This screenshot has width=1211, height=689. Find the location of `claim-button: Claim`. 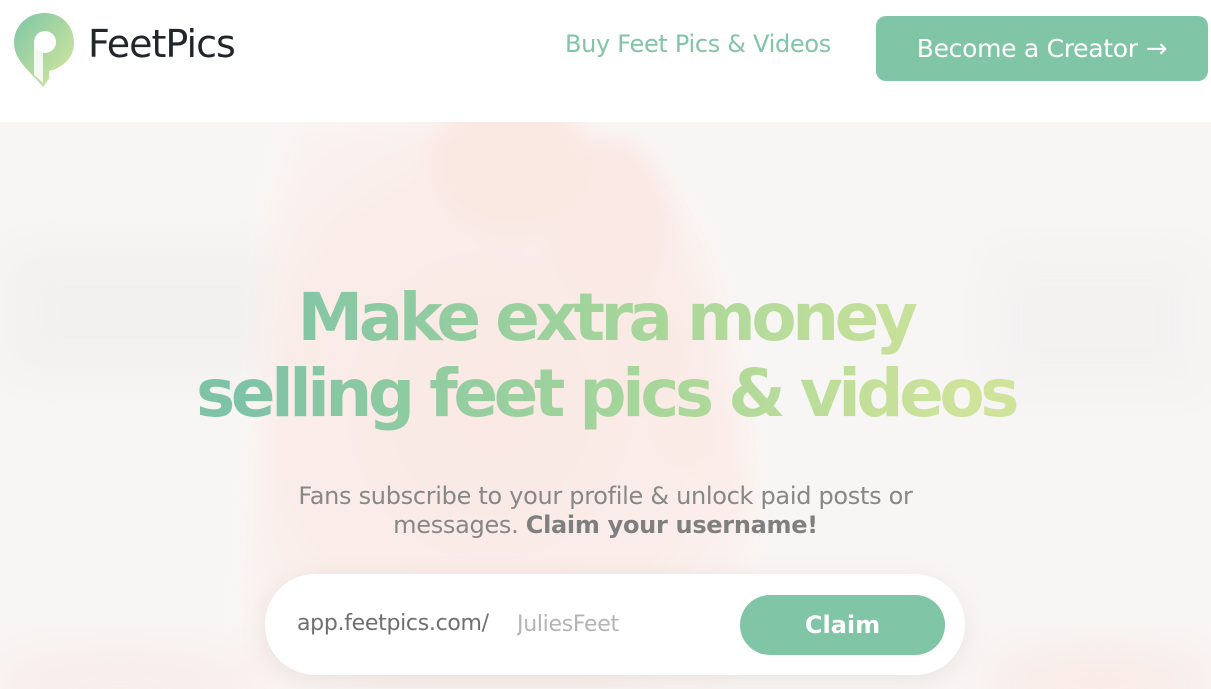

claim-button: Claim is located at coordinates (842, 625).